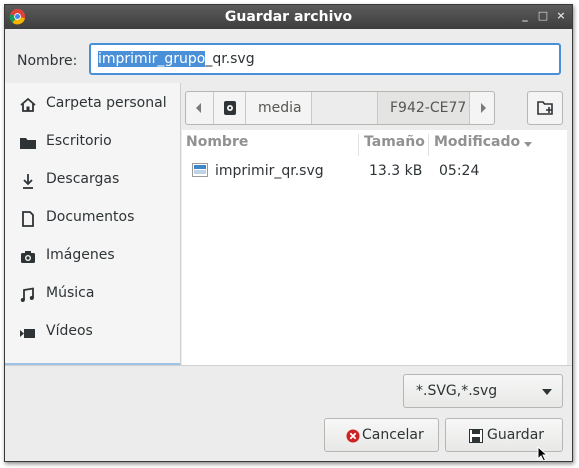  Describe the element at coordinates (80, 255) in the screenshot. I see `sidebar-item-label: Imágenes` at that location.